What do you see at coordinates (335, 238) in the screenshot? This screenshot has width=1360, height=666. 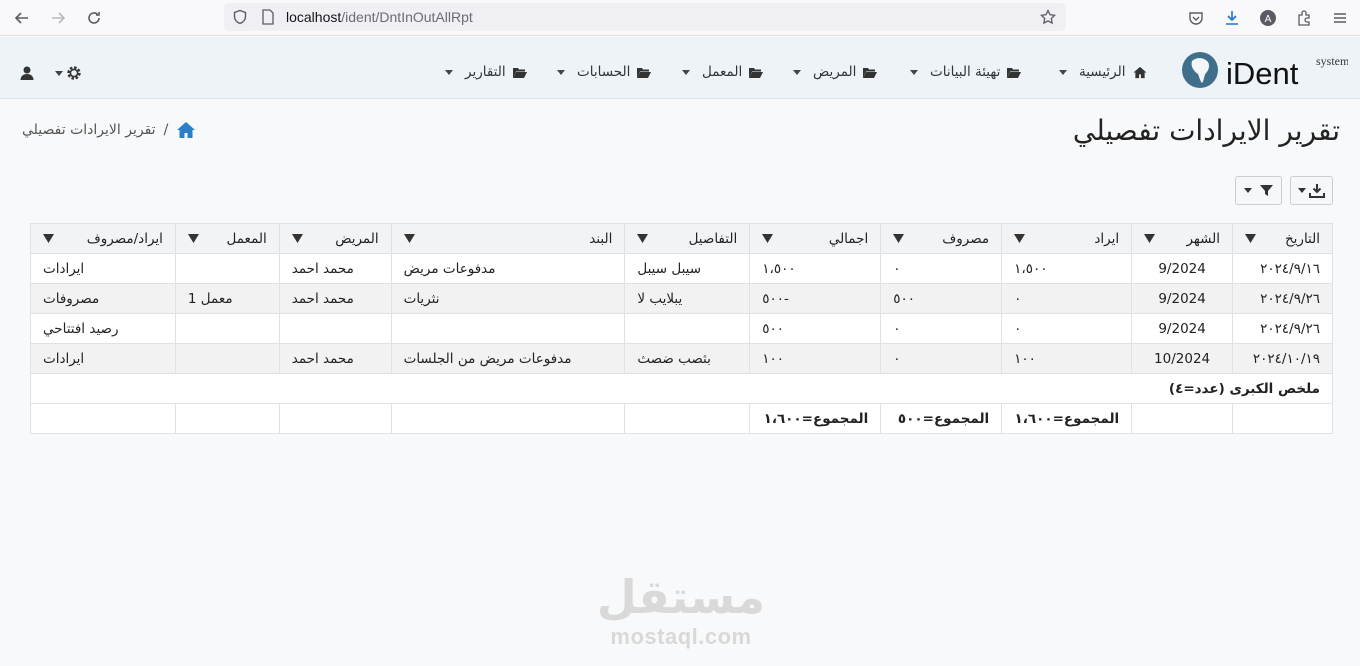 I see `col-patient: المريض` at bounding box center [335, 238].